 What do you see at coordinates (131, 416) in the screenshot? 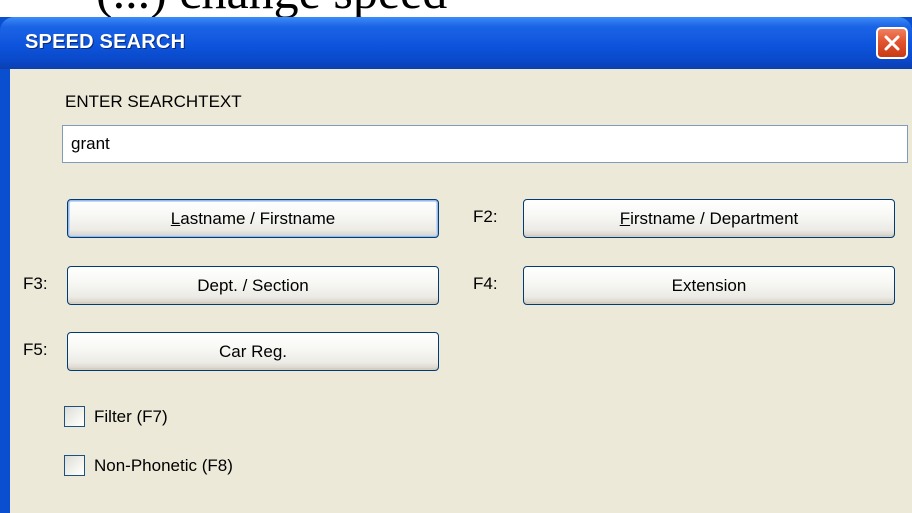
I see `filter-label: Filter (F7)` at bounding box center [131, 416].